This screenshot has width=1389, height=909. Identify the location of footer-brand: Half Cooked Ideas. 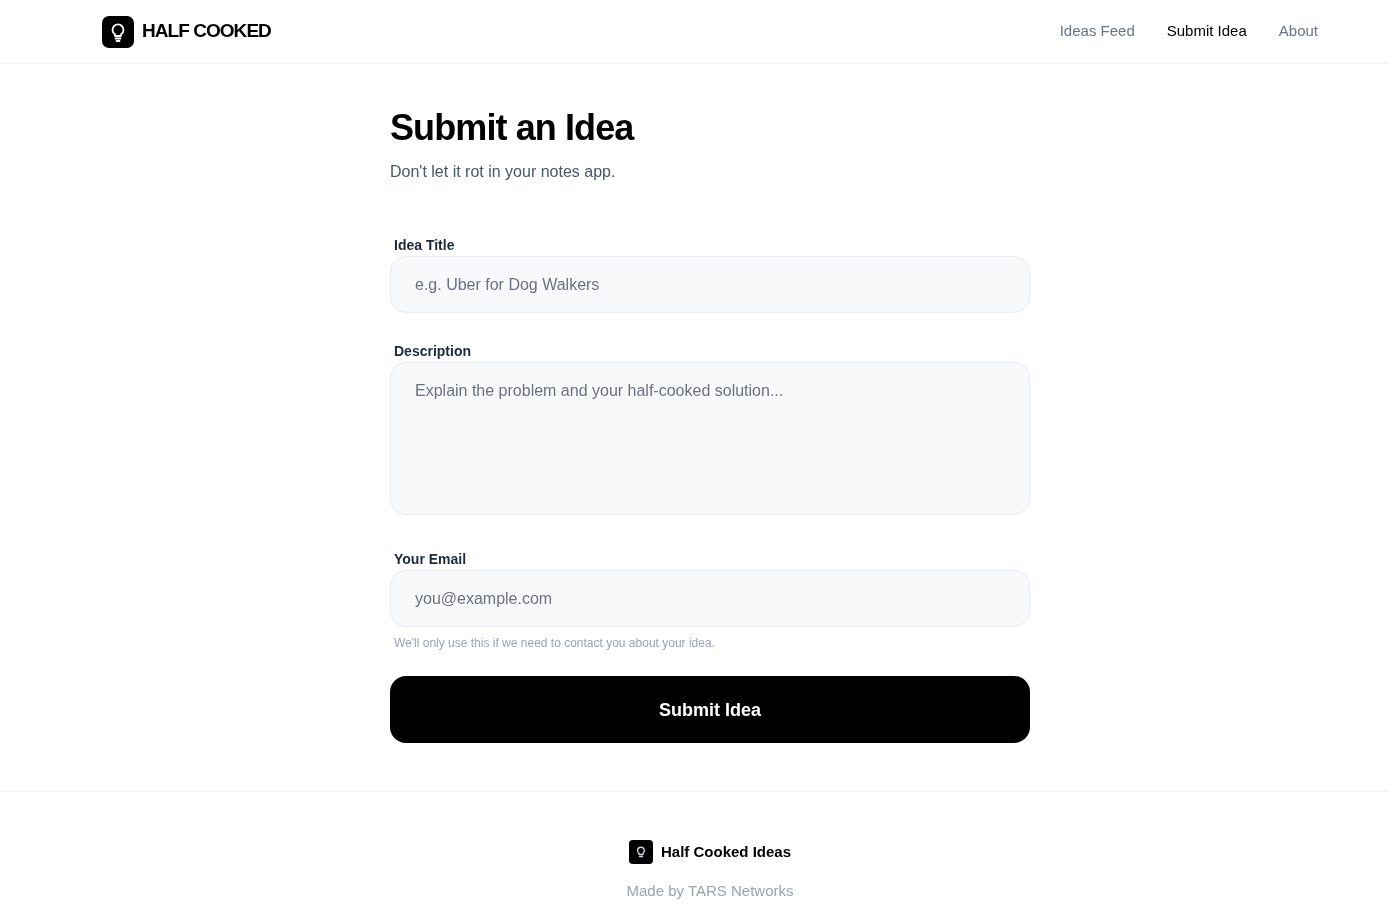
(725, 851).